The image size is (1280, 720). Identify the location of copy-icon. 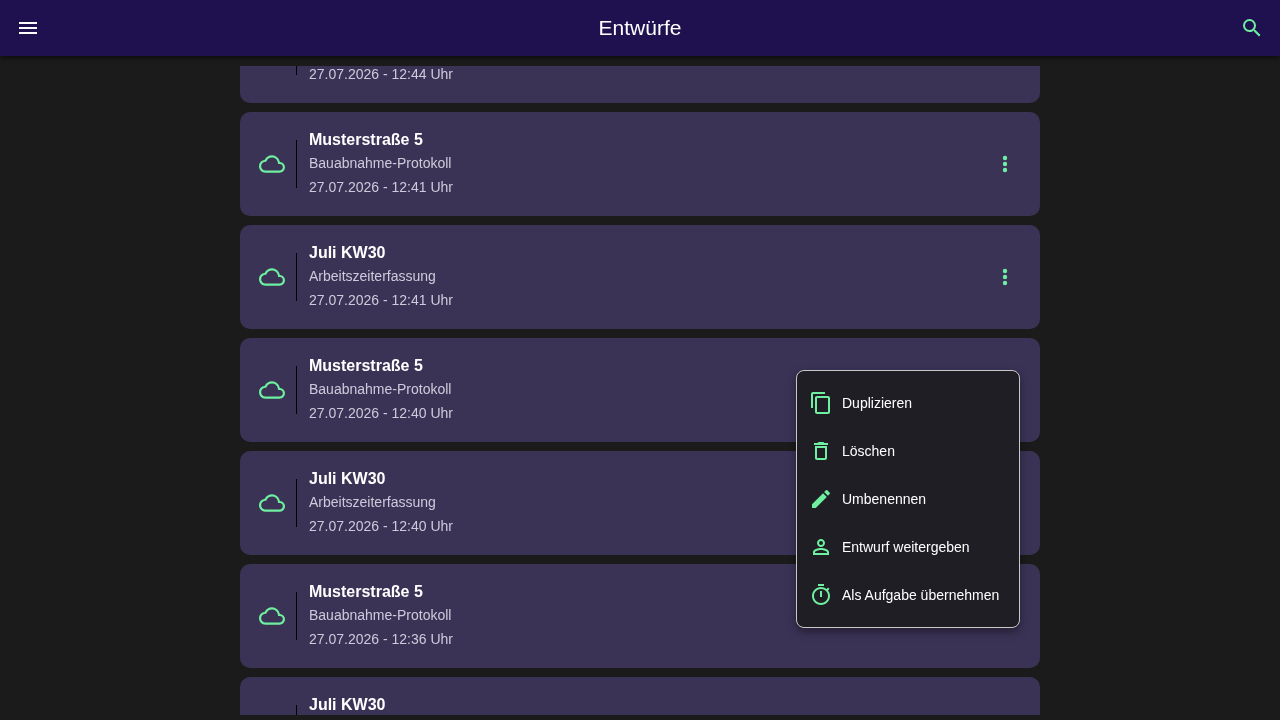
(821, 403).